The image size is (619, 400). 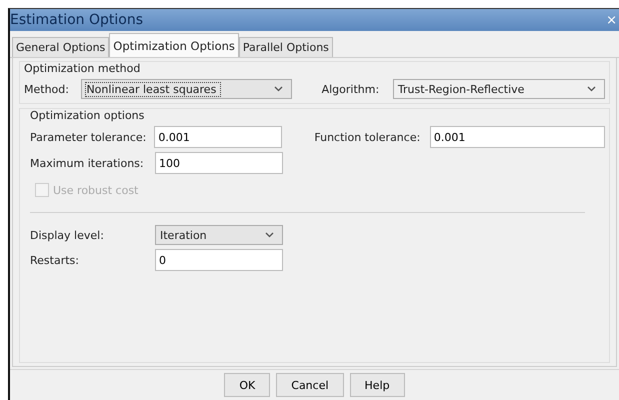 What do you see at coordinates (61, 47) in the screenshot?
I see `tab: General Options` at bounding box center [61, 47].